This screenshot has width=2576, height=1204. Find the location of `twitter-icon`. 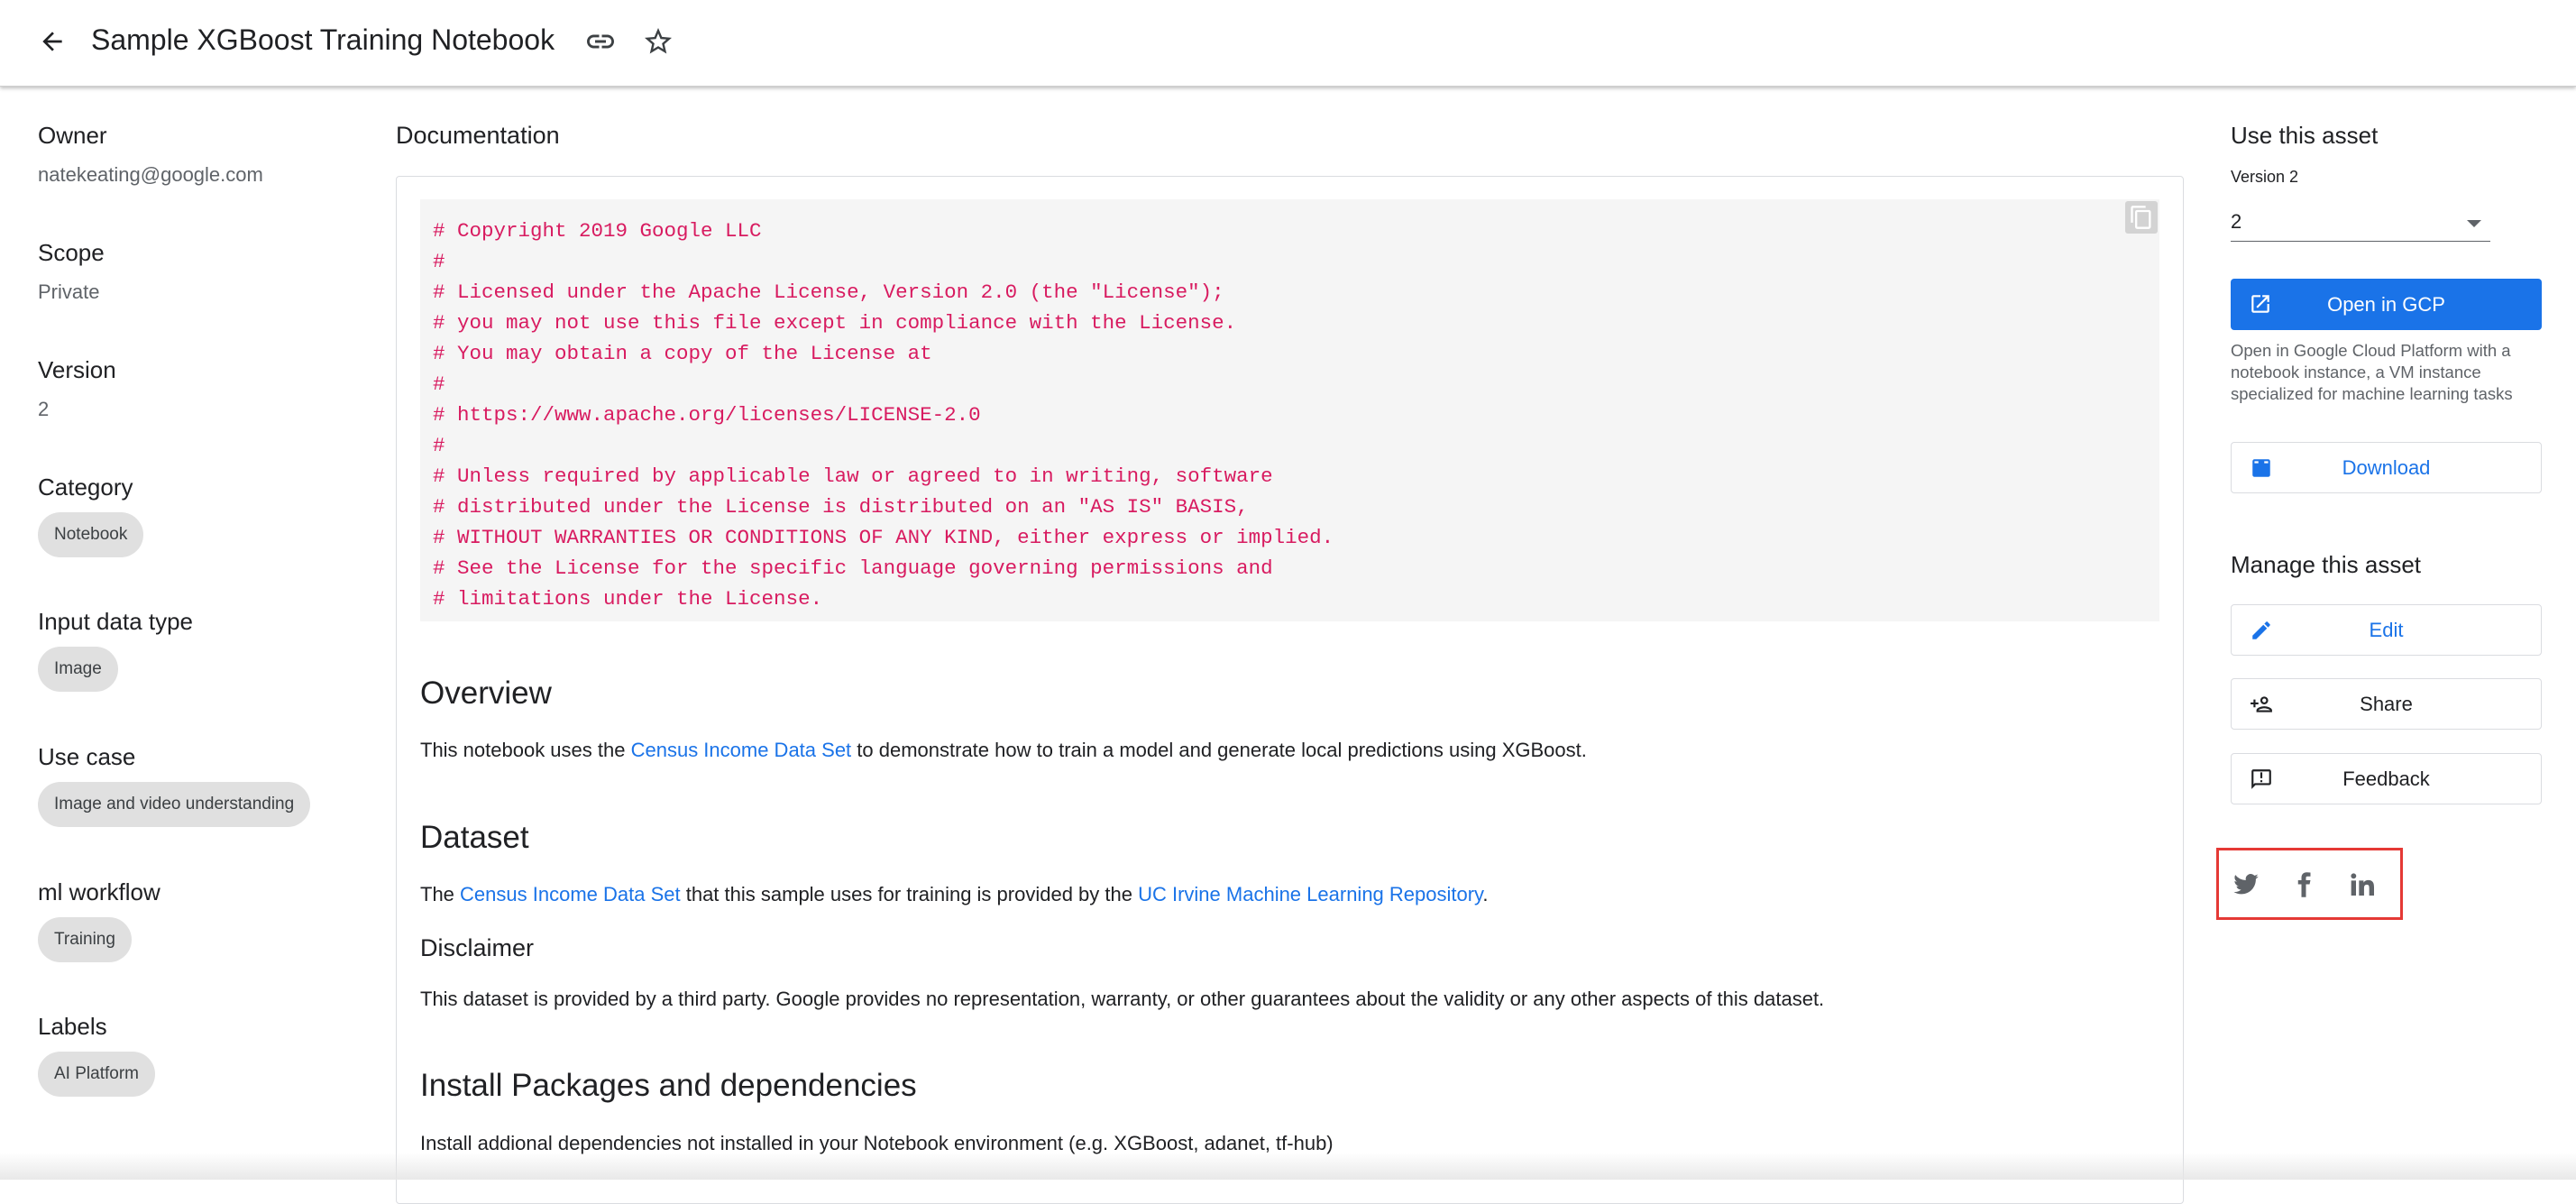

twitter-icon is located at coordinates (2246, 884).